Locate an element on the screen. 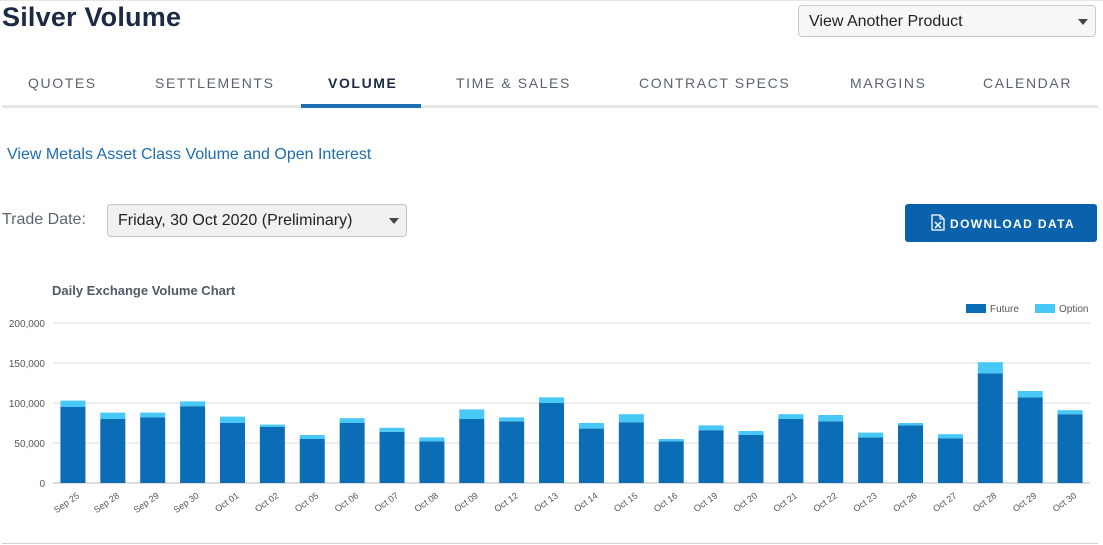 This screenshot has height=545, width=1103. download-data-button: DOWNLOAD DATA is located at coordinates (1001, 223).